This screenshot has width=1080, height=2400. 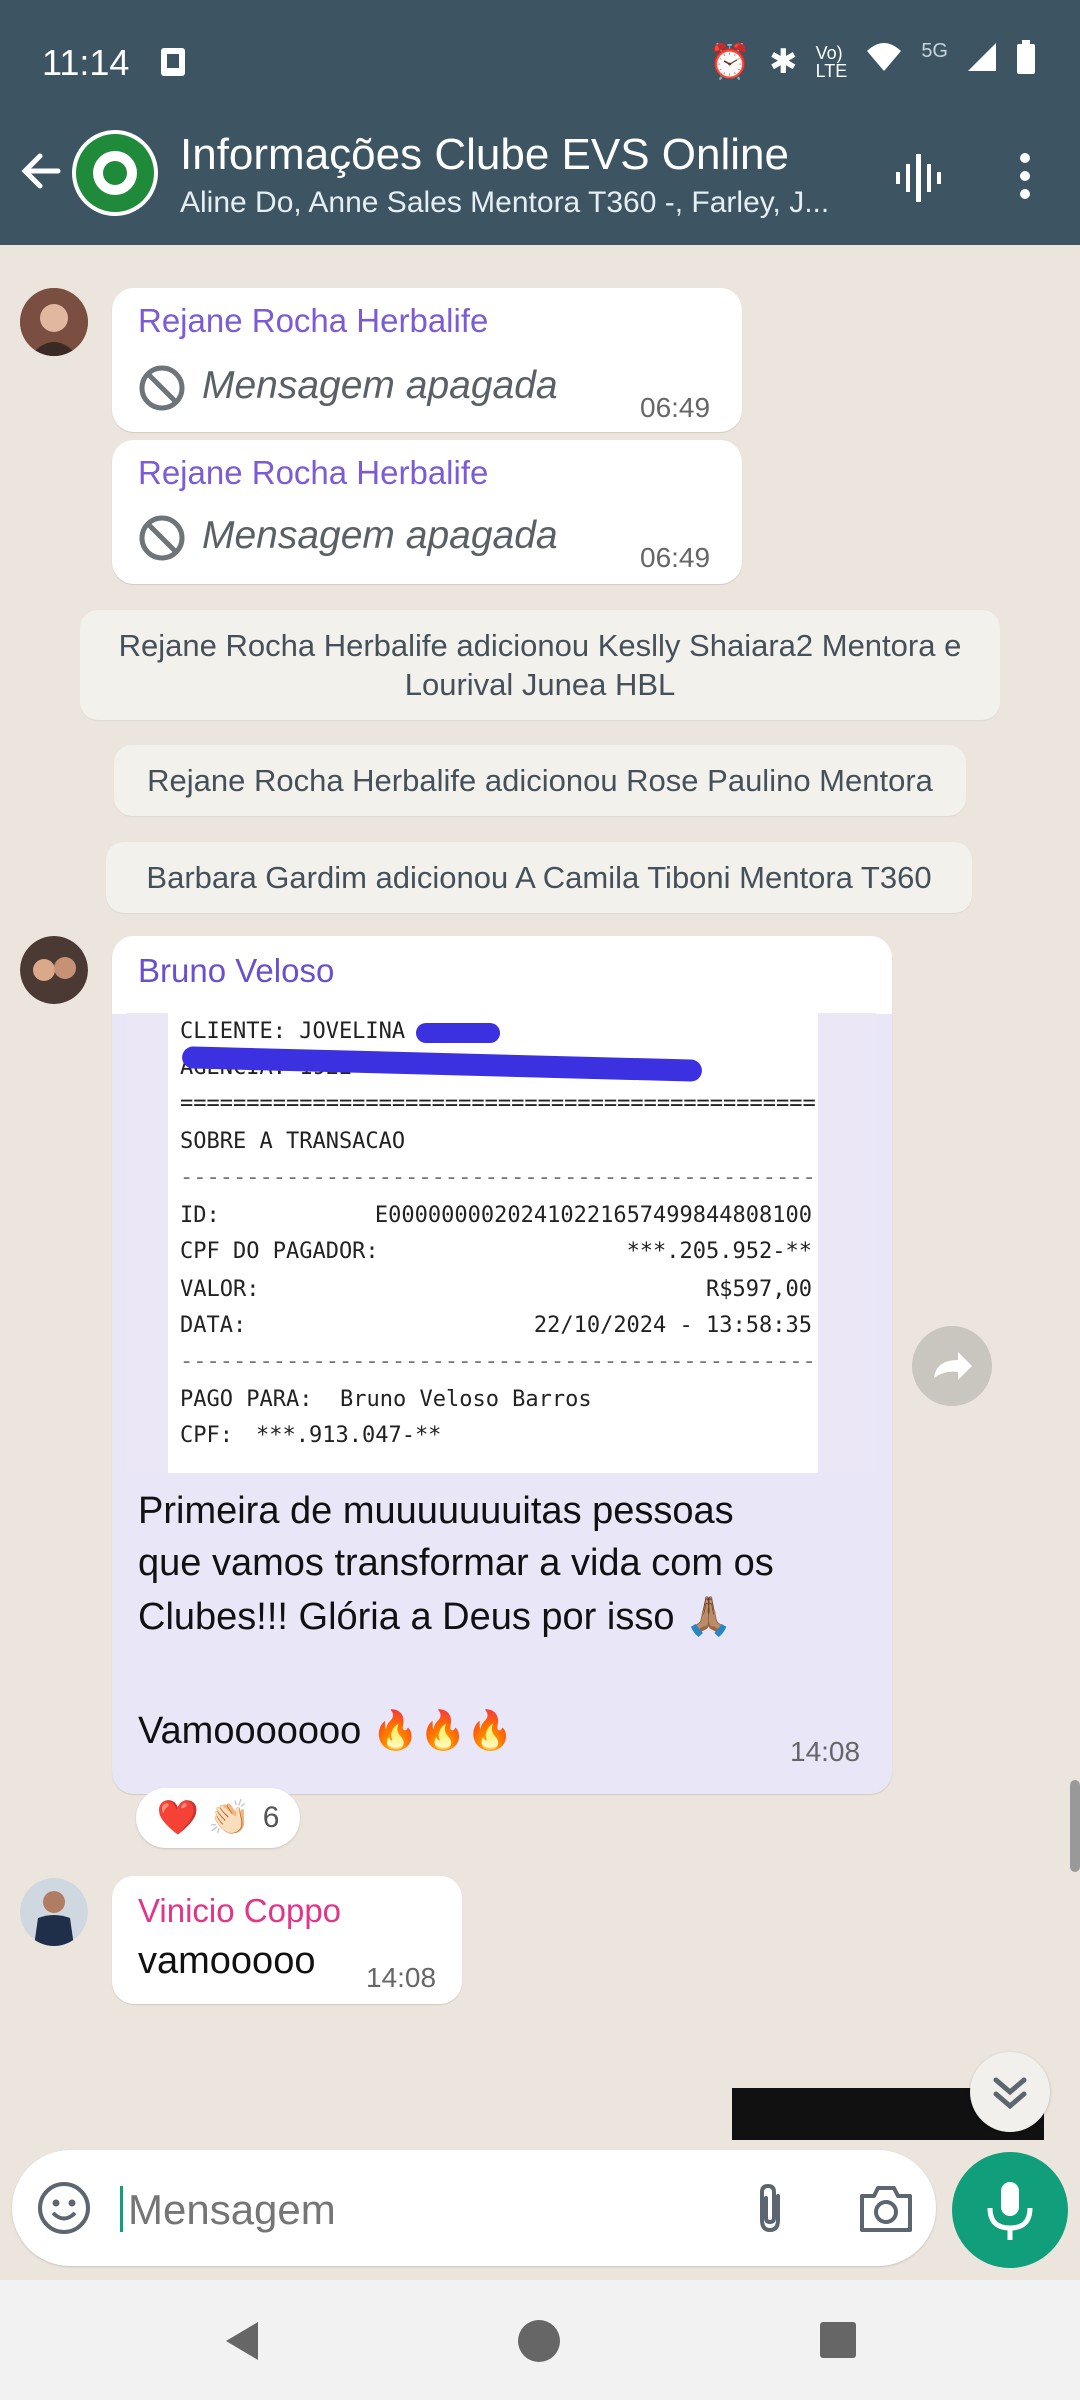 What do you see at coordinates (730, 61) in the screenshot?
I see `alarm-icon: ⏰` at bounding box center [730, 61].